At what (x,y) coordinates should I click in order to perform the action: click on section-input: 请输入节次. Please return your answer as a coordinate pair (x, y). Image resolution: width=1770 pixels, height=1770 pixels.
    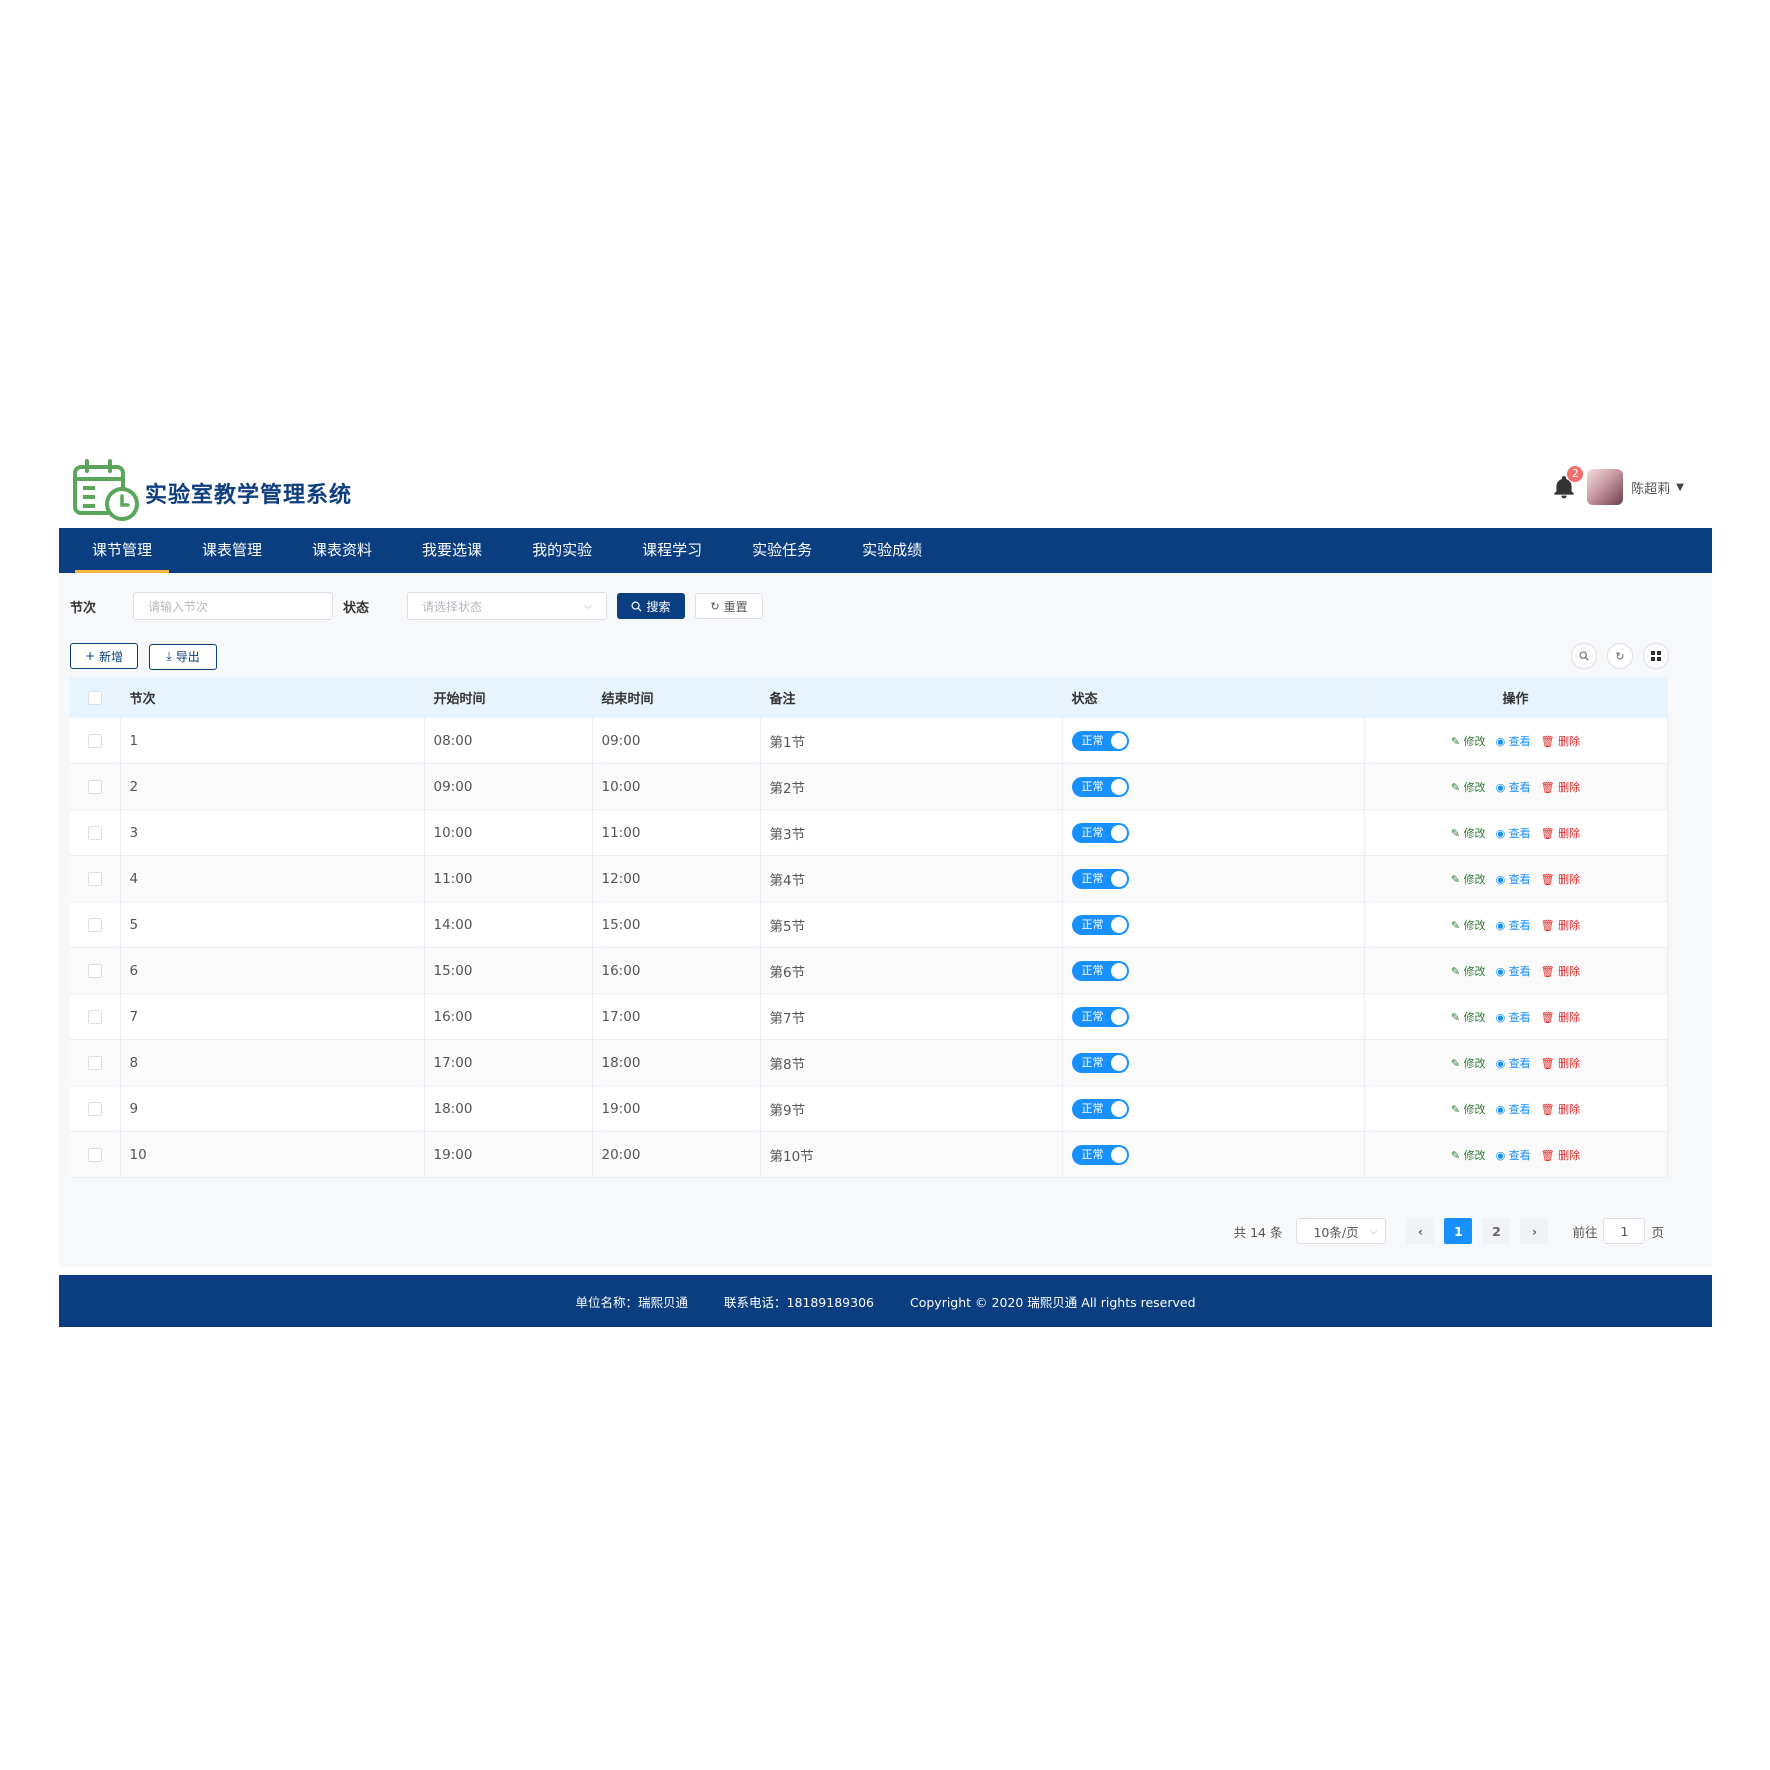
    Looking at the image, I should click on (233, 606).